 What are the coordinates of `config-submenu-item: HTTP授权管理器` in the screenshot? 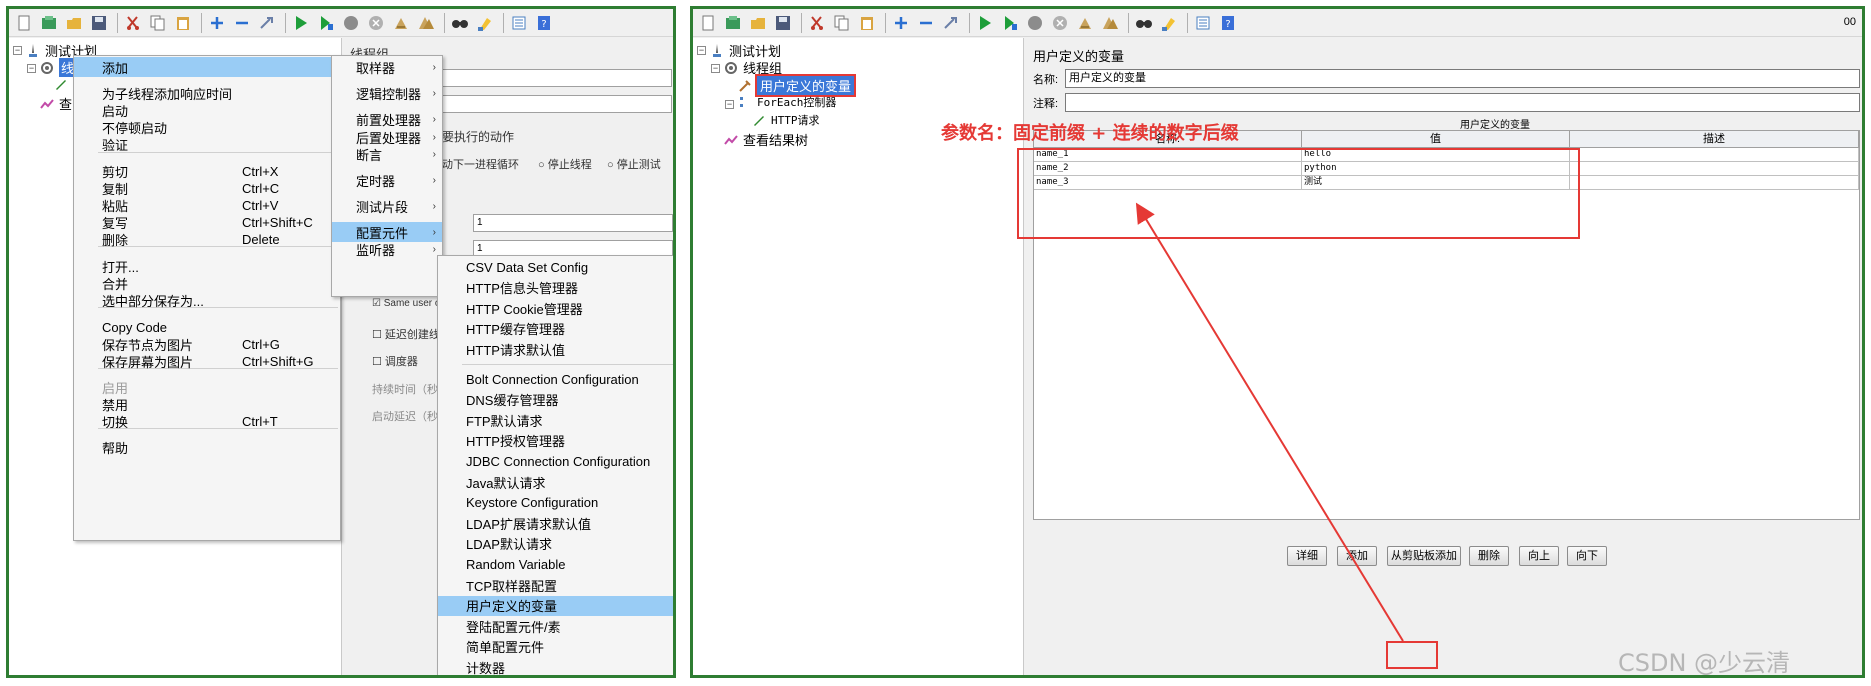 It's located at (555, 441).